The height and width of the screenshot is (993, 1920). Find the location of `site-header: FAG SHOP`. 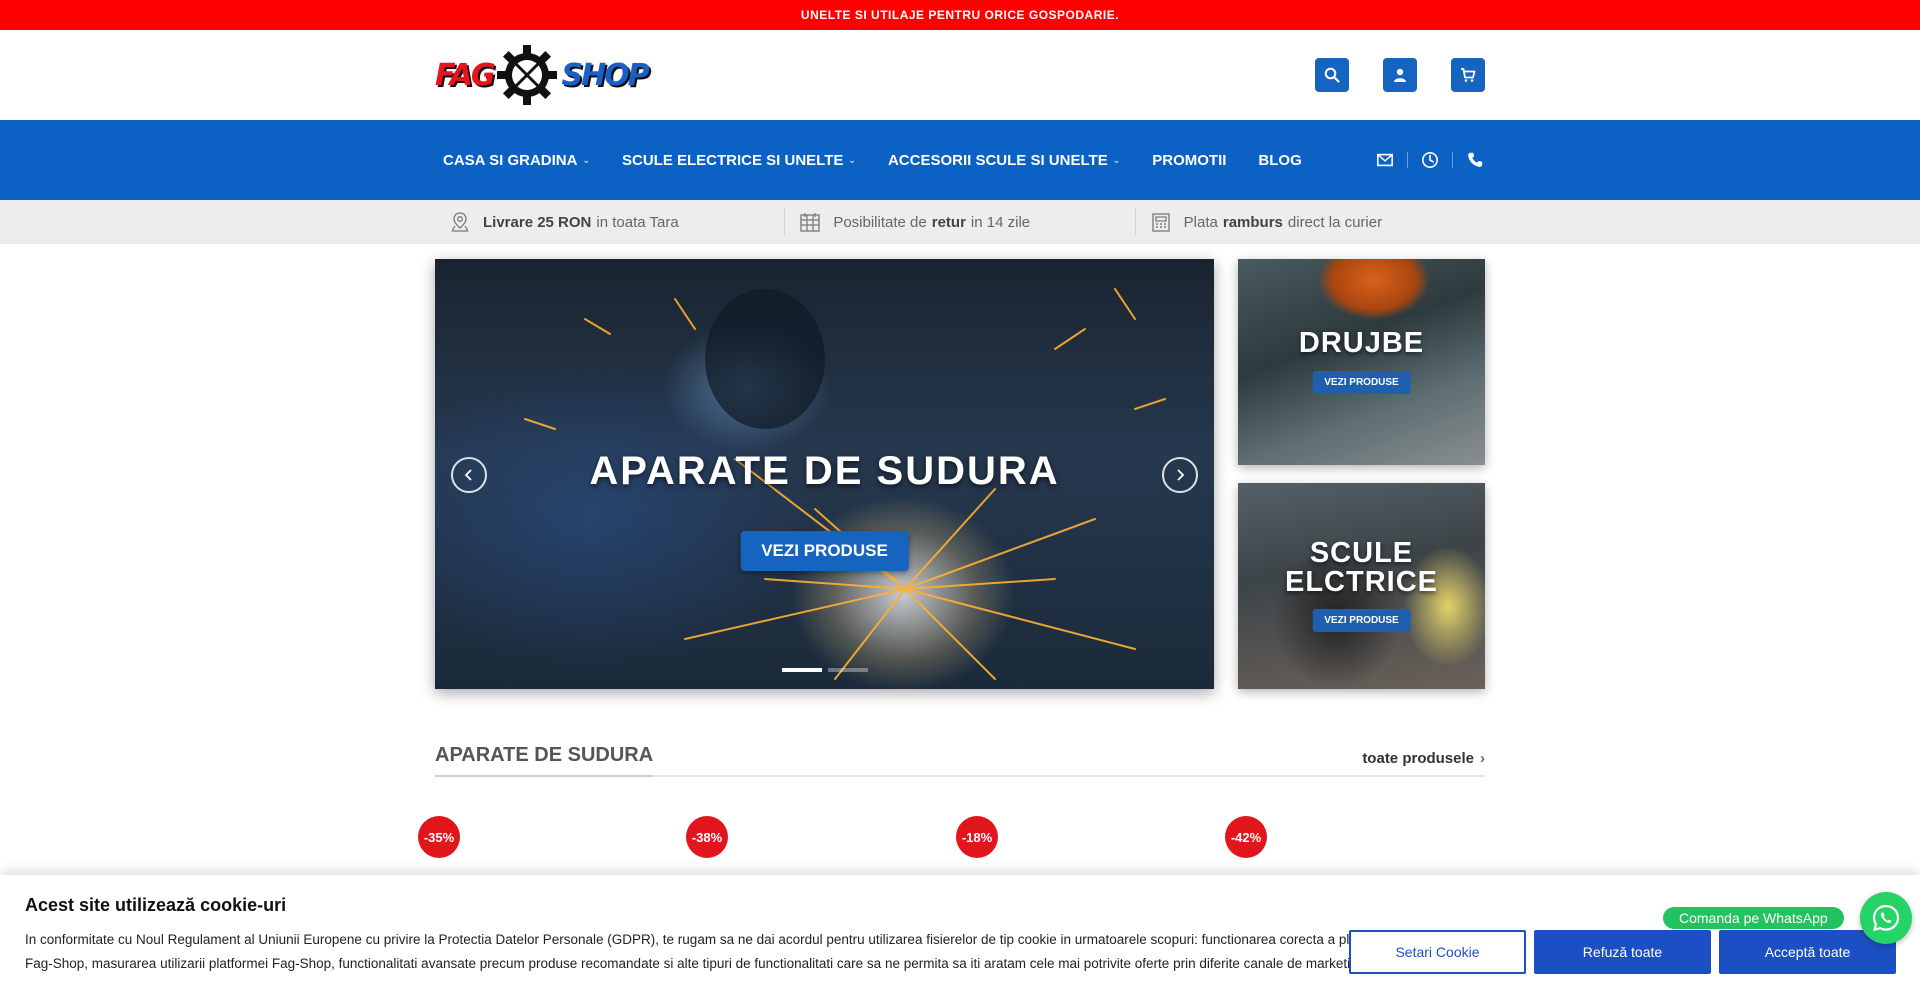

site-header: FAG SHOP is located at coordinates (960, 75).